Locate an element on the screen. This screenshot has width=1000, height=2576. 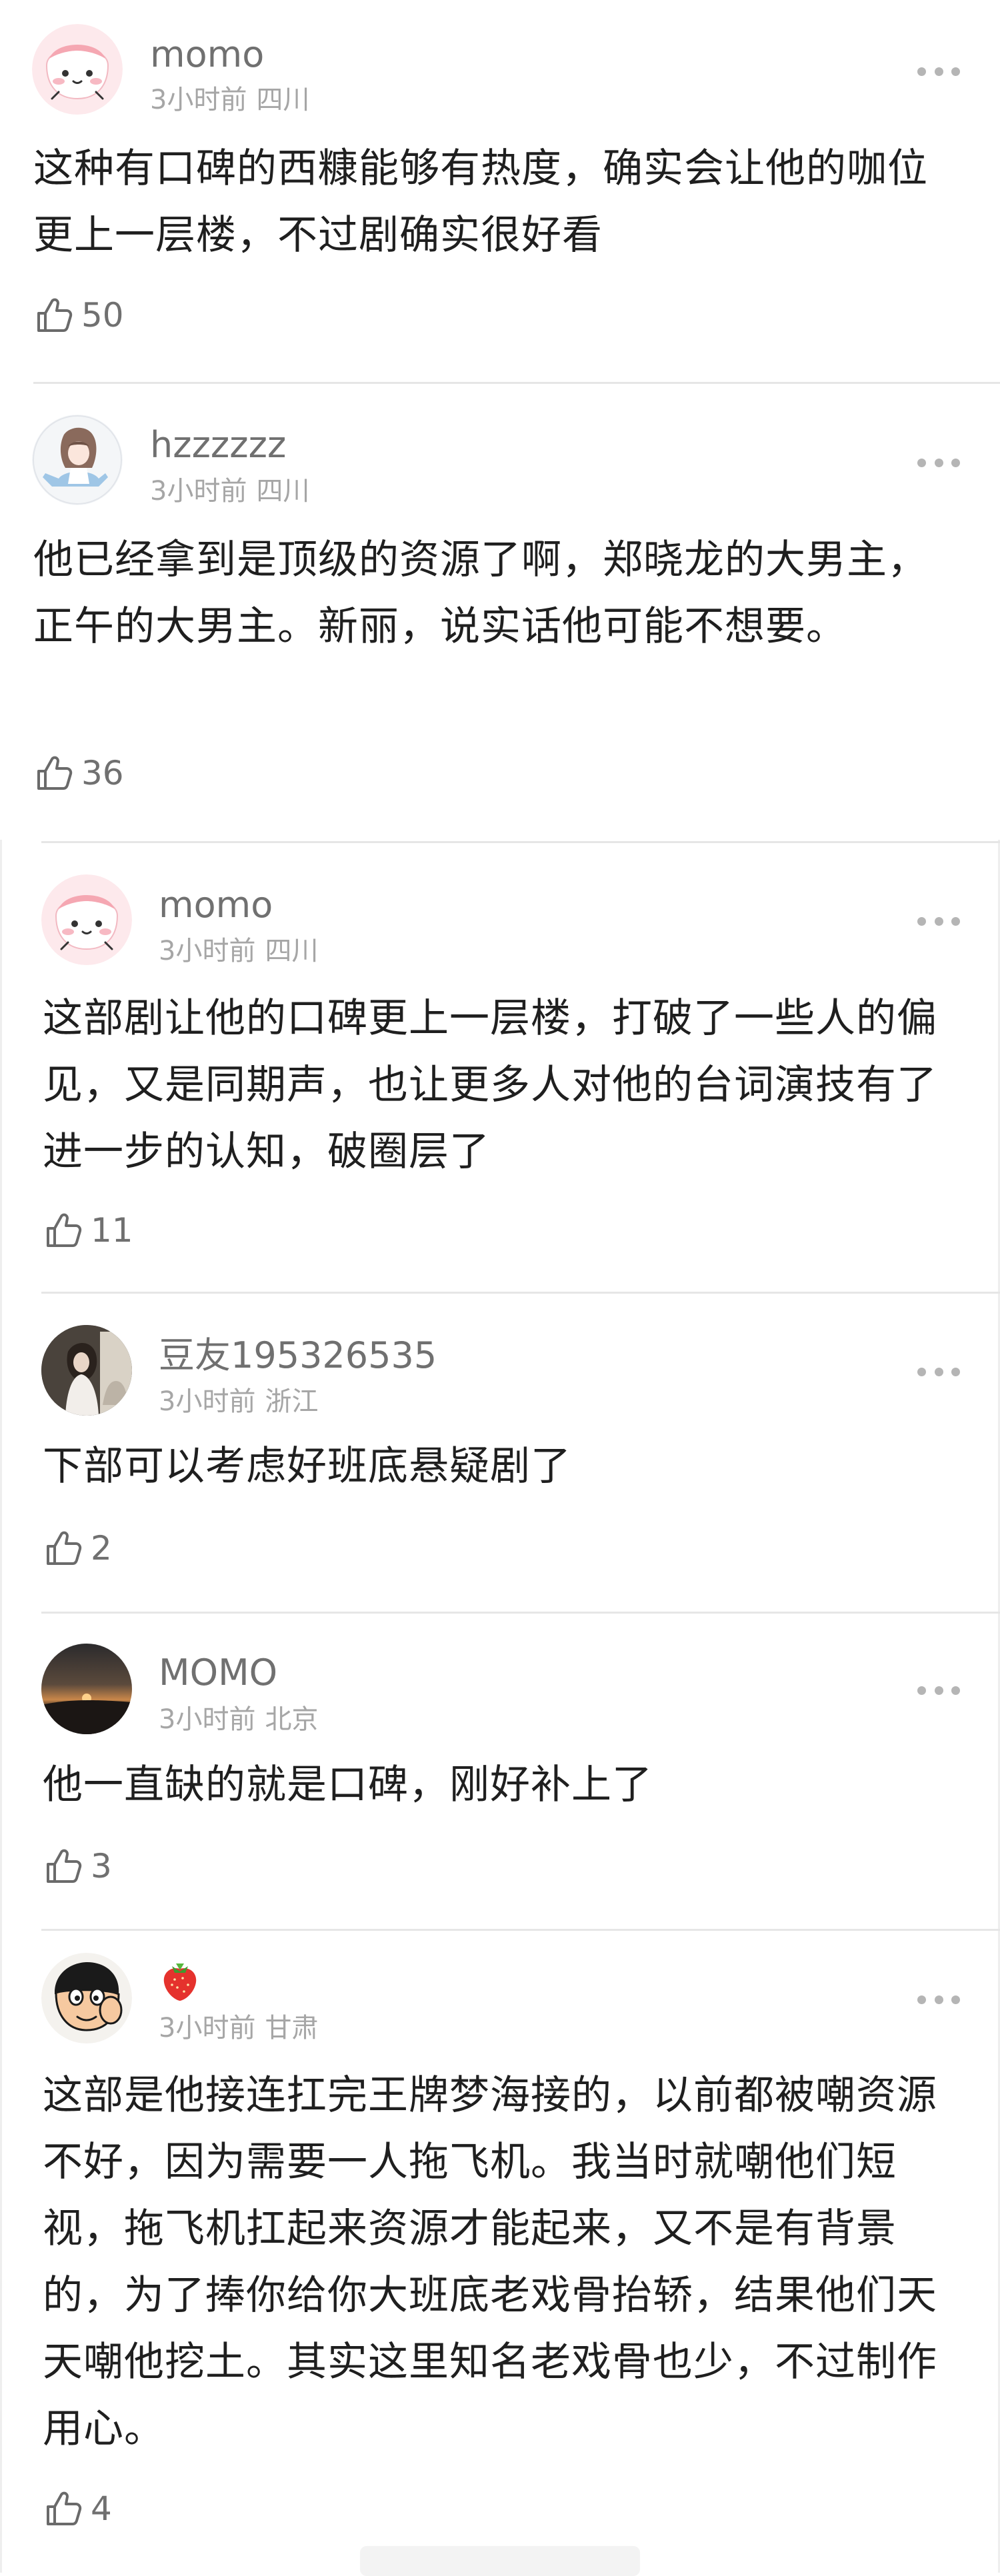
comment-text: 这种有口碑的西糠能够有热度，确实会让他的咖位更上一层楼，不过剧确实很好看 is located at coordinates (480, 202).